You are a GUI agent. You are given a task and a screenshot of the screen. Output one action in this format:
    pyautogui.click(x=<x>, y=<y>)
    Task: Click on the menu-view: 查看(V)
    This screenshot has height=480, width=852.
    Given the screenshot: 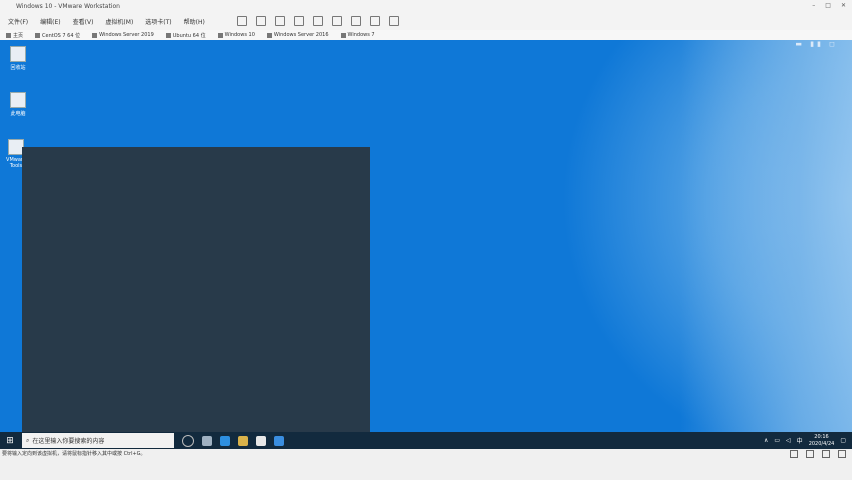 What is the action you would take?
    pyautogui.click(x=83, y=21)
    